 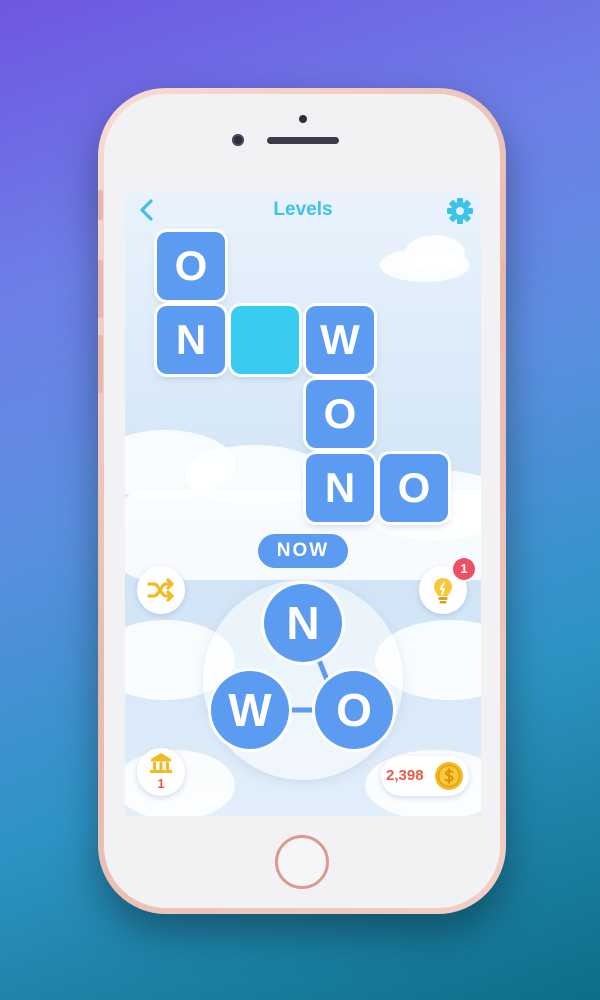 What do you see at coordinates (464, 569) in the screenshot?
I see `hint-count-badge: 1` at bounding box center [464, 569].